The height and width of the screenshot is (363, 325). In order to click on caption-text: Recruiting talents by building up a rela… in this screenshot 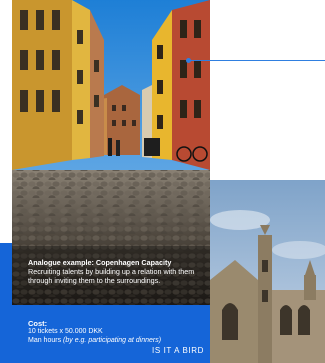, I will do `click(111, 276)`.